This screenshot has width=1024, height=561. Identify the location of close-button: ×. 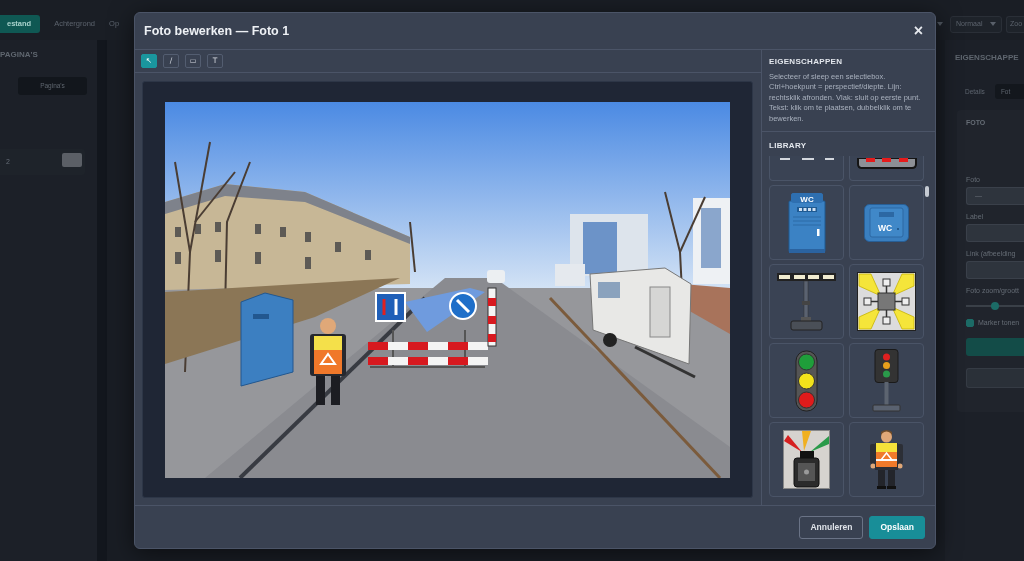
(918, 31).